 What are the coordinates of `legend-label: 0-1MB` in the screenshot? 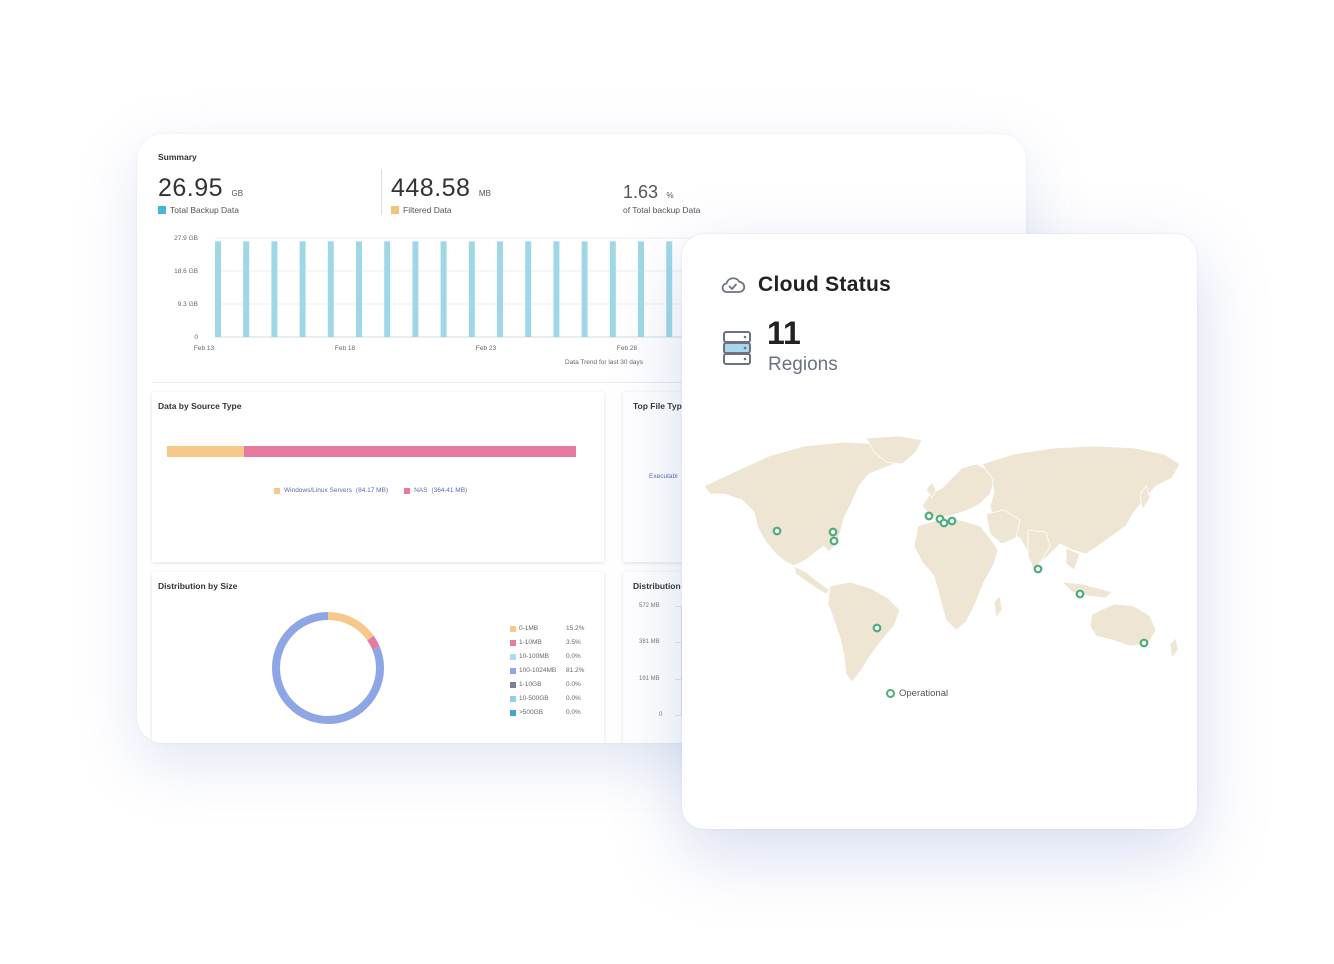 It's located at (529, 628).